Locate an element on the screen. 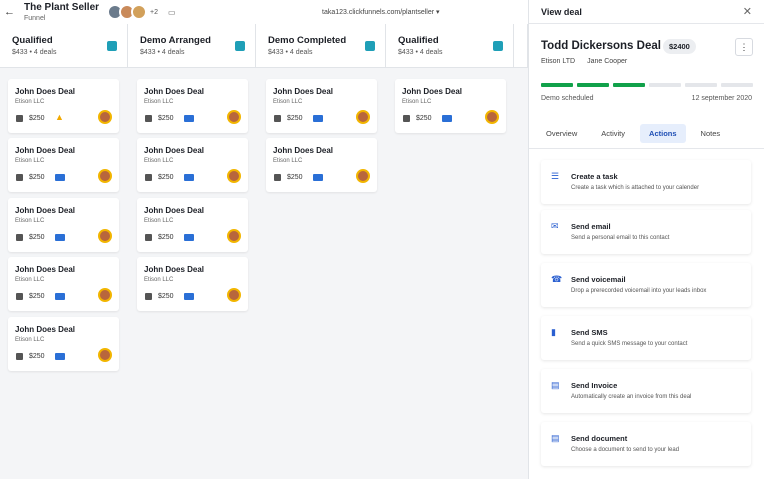 This screenshot has width=764, height=479. more-collaborators-count: +2 is located at coordinates (154, 12).